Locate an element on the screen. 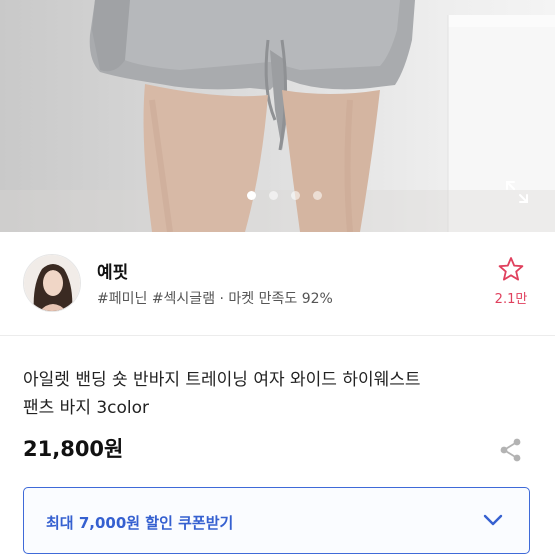  star-outline-icon is located at coordinates (511, 269).